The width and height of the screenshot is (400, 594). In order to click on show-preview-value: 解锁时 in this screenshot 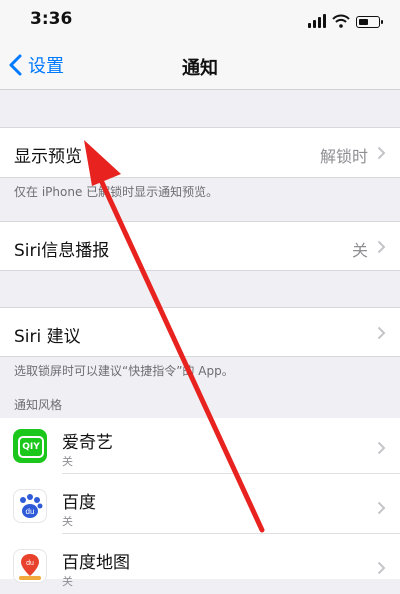, I will do `click(343, 156)`.